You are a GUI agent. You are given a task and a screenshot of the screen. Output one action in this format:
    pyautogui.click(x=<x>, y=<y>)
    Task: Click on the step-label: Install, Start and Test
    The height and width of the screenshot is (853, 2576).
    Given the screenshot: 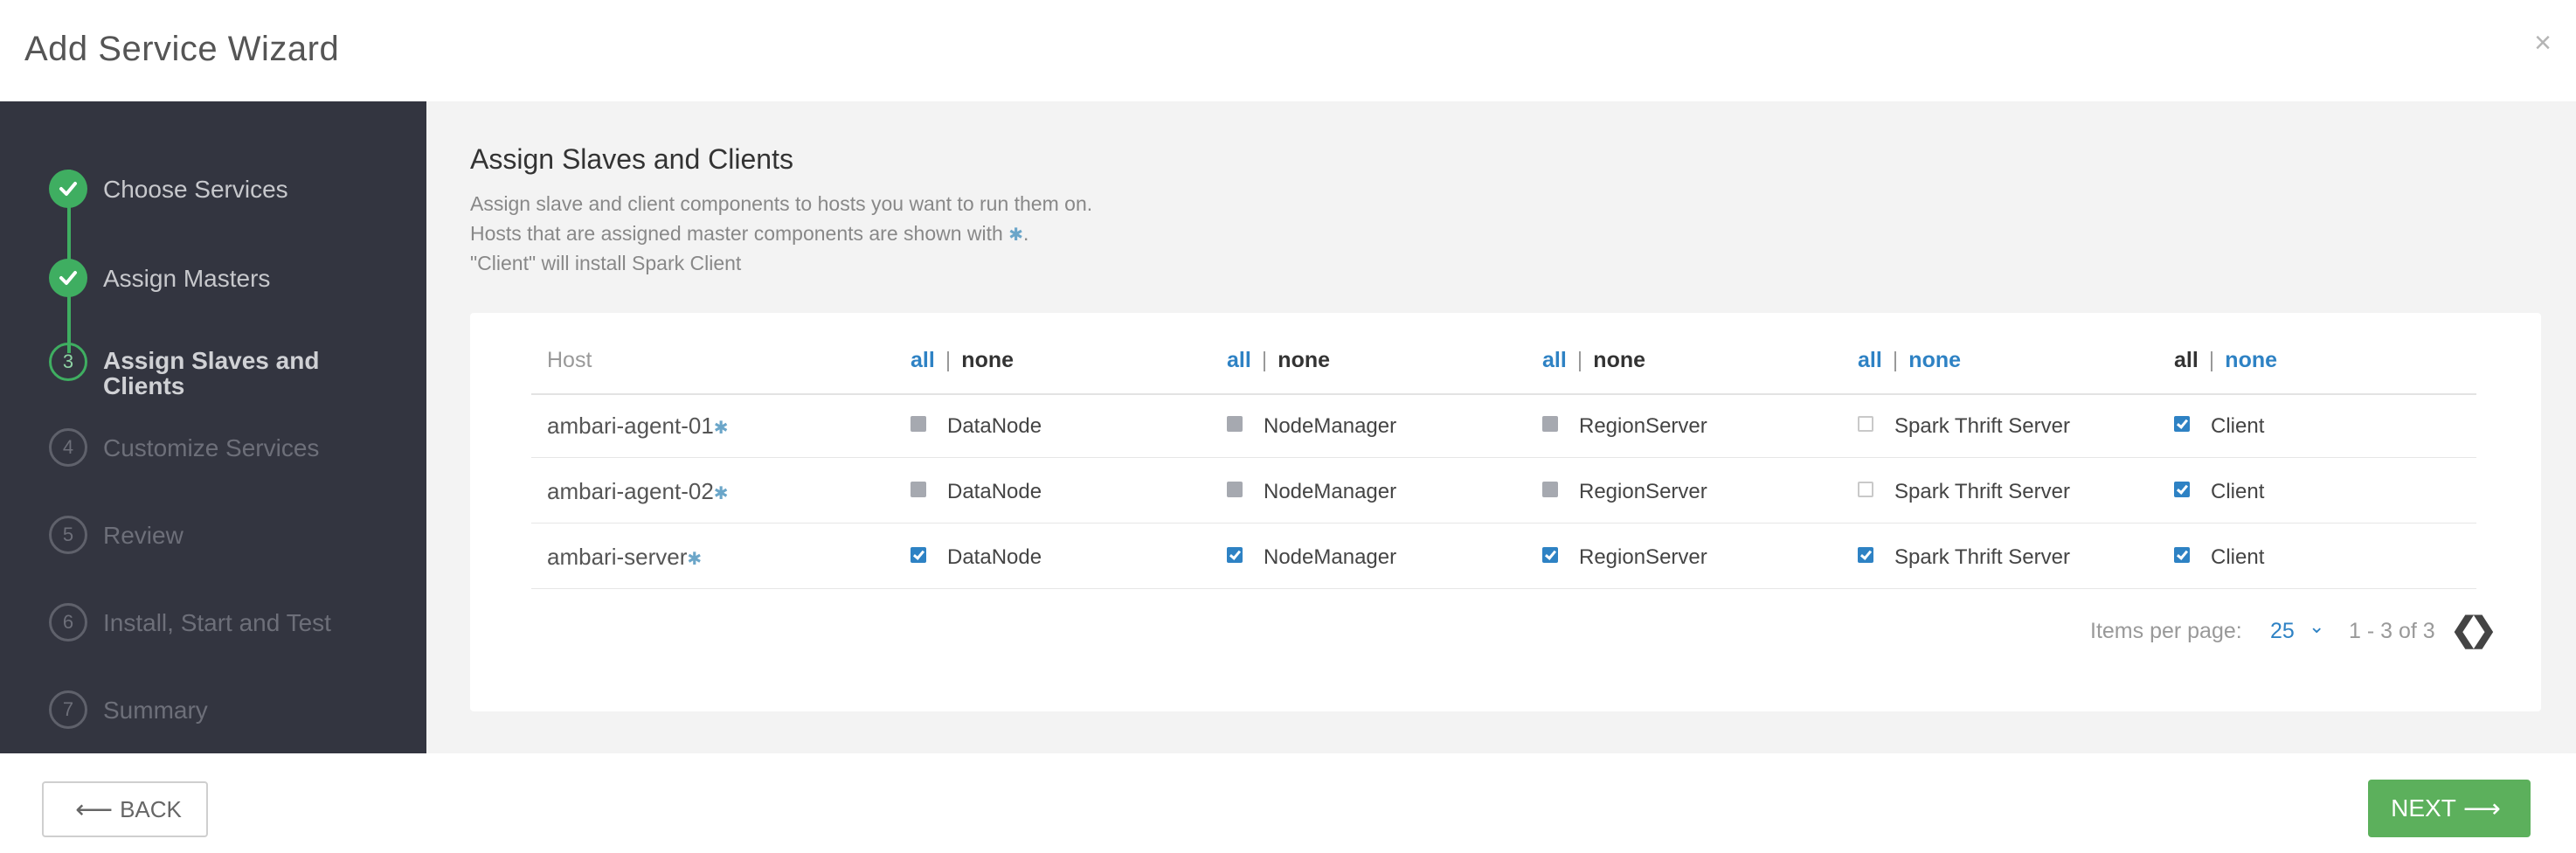 What is the action you would take?
    pyautogui.click(x=217, y=622)
    